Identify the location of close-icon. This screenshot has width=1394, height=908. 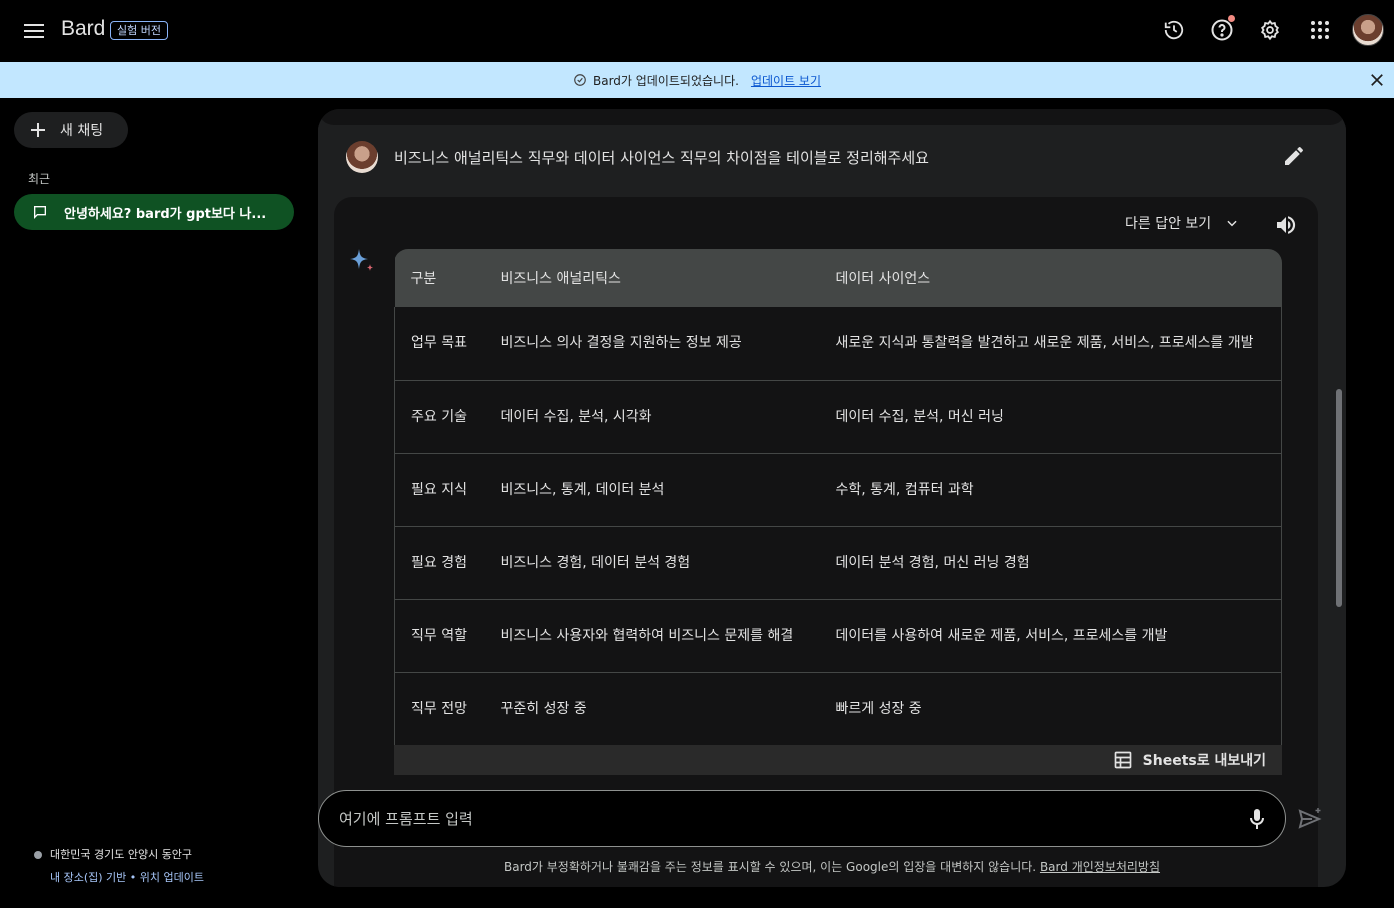
(1377, 80).